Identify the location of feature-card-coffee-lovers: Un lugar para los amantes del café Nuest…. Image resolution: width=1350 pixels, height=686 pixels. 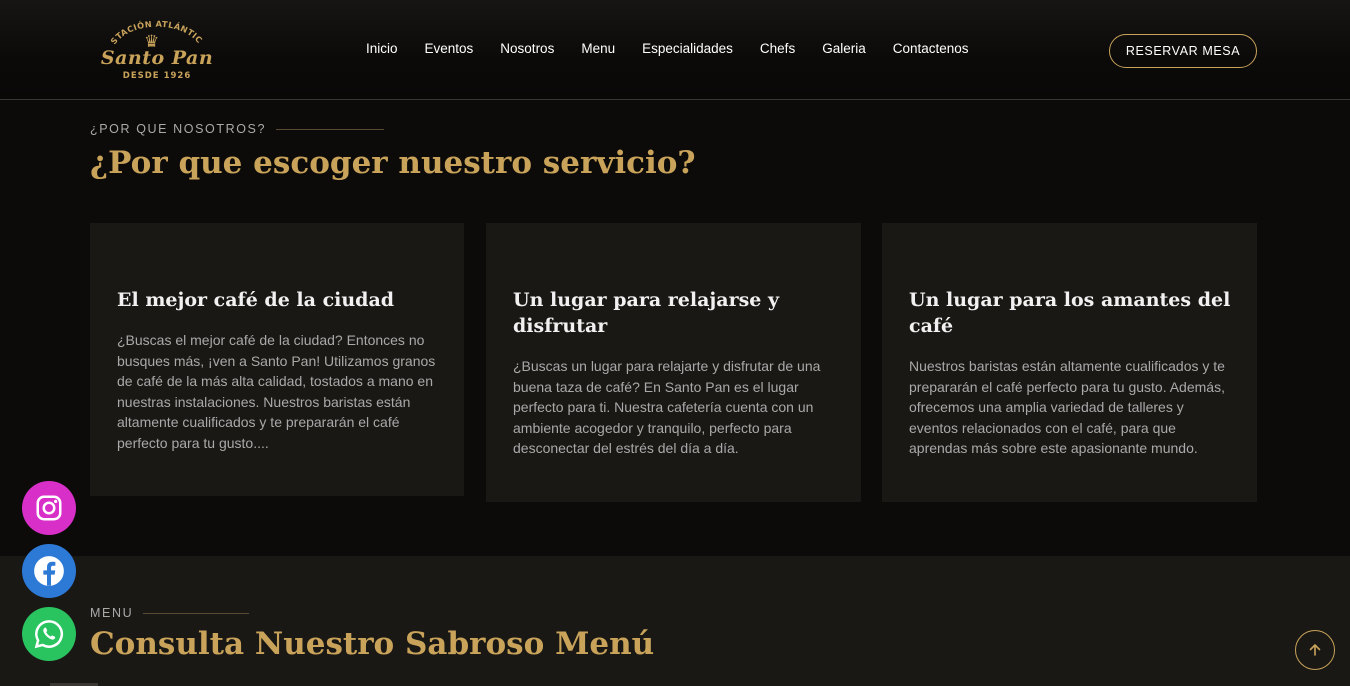
(1069, 362).